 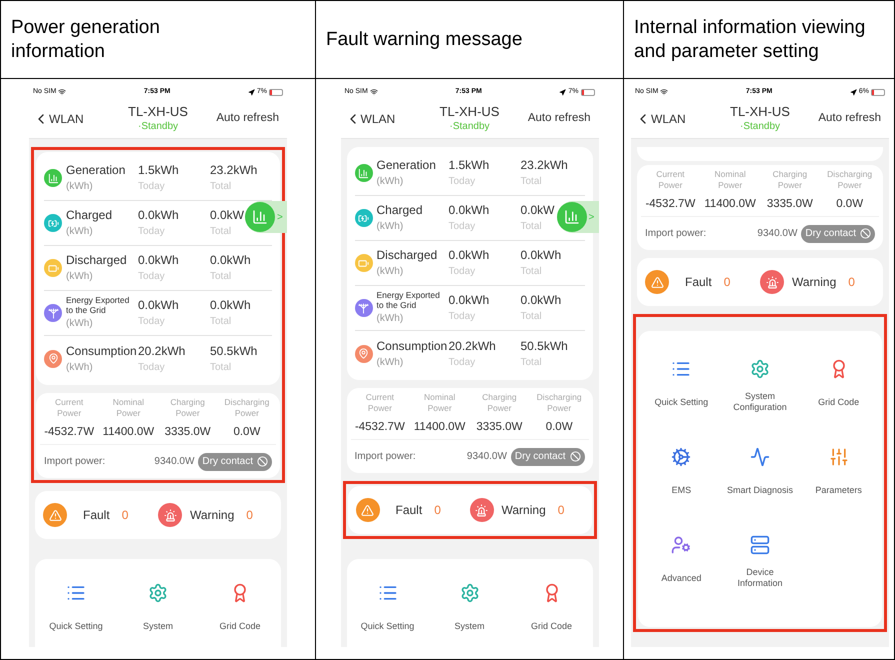 I want to click on menu-item: Parameters, so click(x=838, y=479).